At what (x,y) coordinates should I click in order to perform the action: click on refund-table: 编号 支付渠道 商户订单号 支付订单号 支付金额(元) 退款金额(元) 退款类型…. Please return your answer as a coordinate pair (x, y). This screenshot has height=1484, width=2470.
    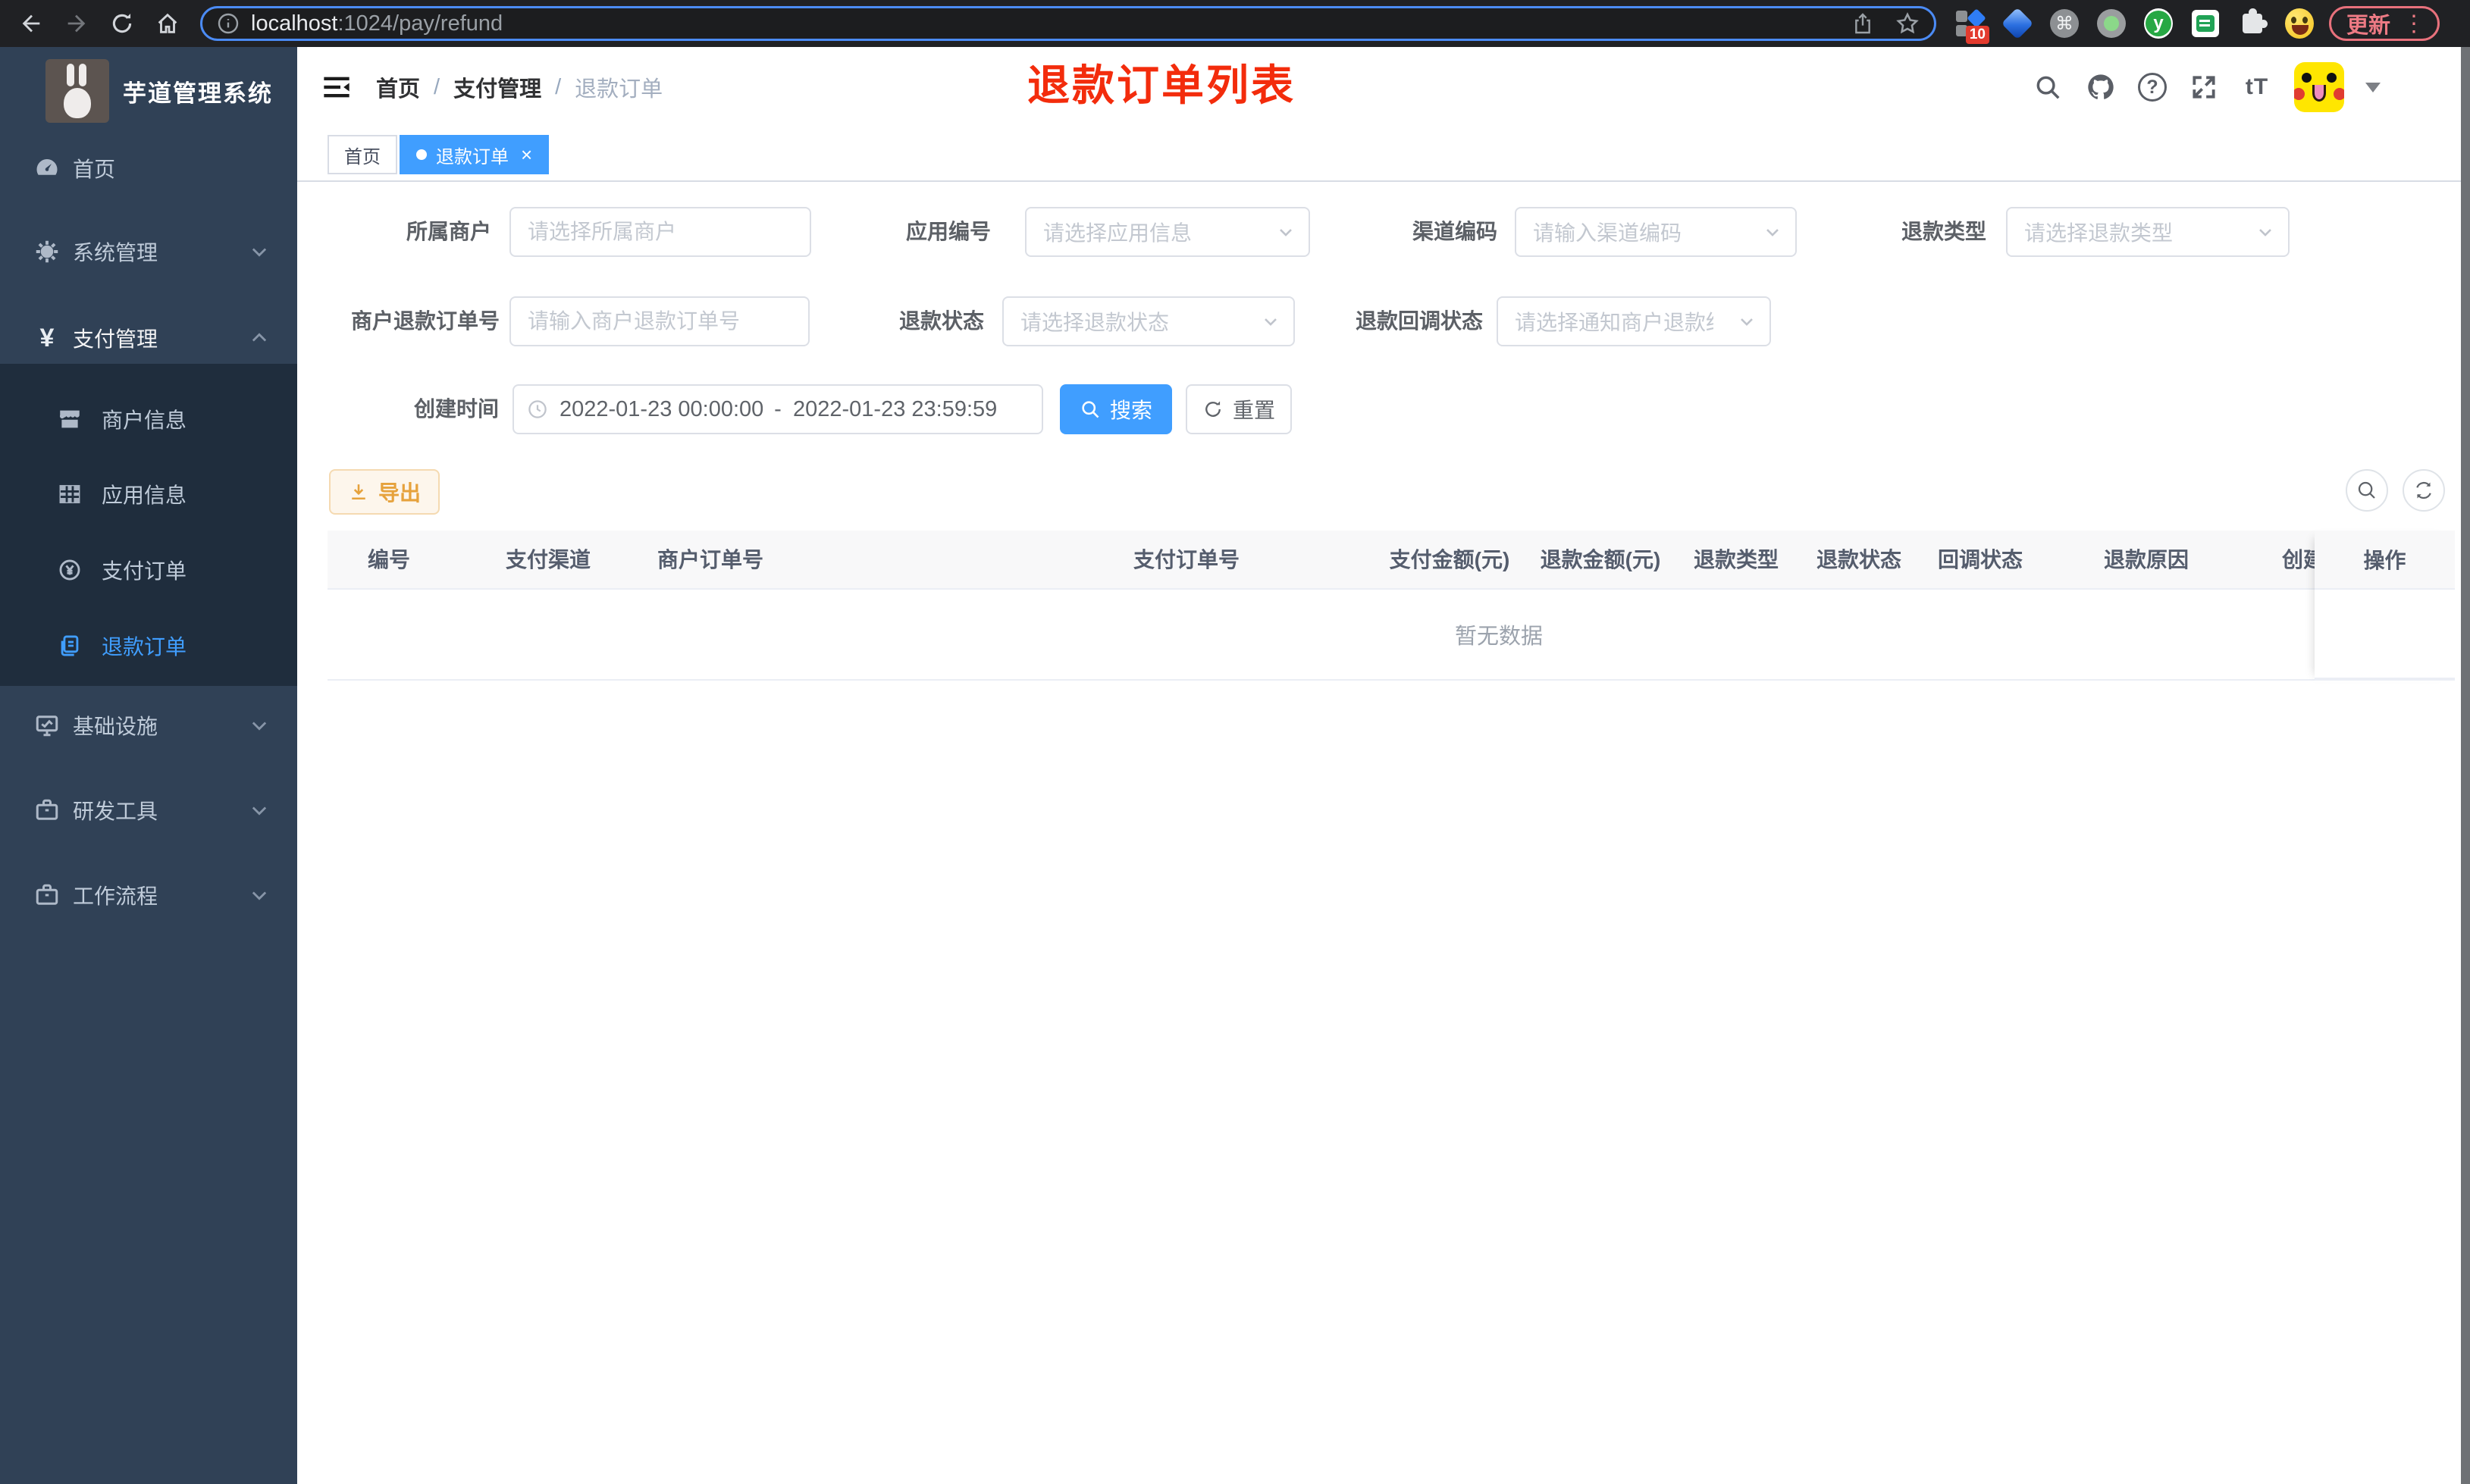
    Looking at the image, I should click on (1391, 607).